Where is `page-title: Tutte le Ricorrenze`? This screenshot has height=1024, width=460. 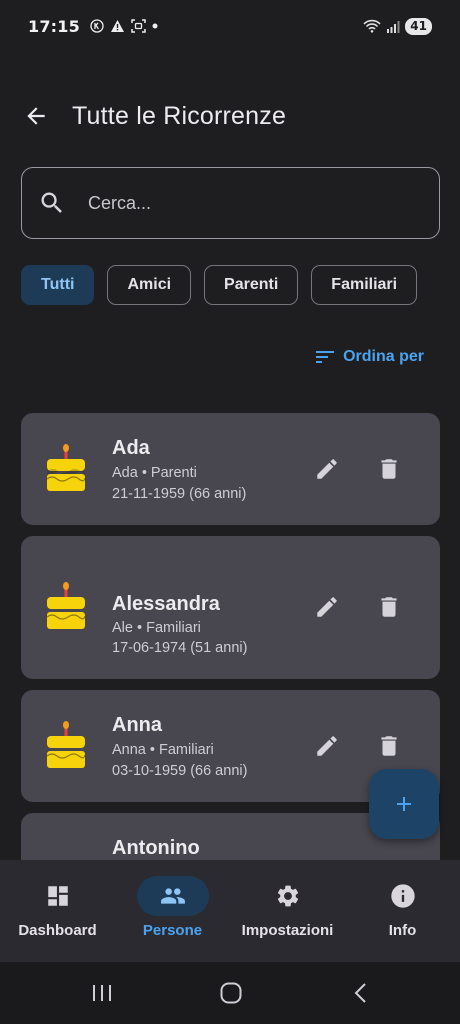
page-title: Tutte le Ricorrenze is located at coordinates (179, 115).